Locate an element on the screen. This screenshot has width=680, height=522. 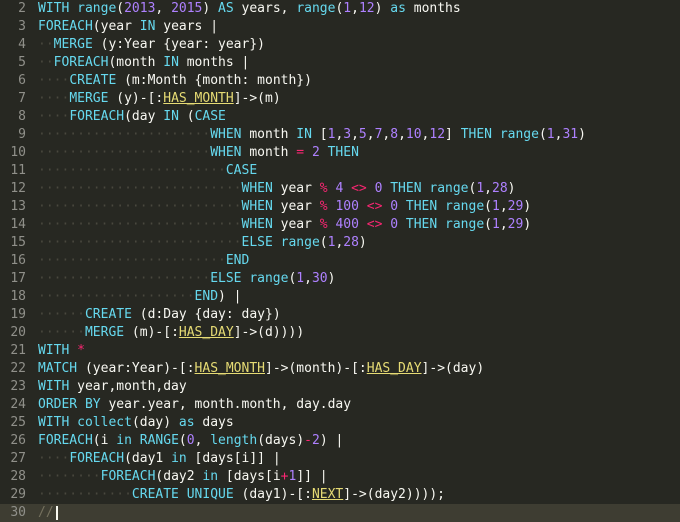
code-text: WITH year,month,day is located at coordinates (112, 387).